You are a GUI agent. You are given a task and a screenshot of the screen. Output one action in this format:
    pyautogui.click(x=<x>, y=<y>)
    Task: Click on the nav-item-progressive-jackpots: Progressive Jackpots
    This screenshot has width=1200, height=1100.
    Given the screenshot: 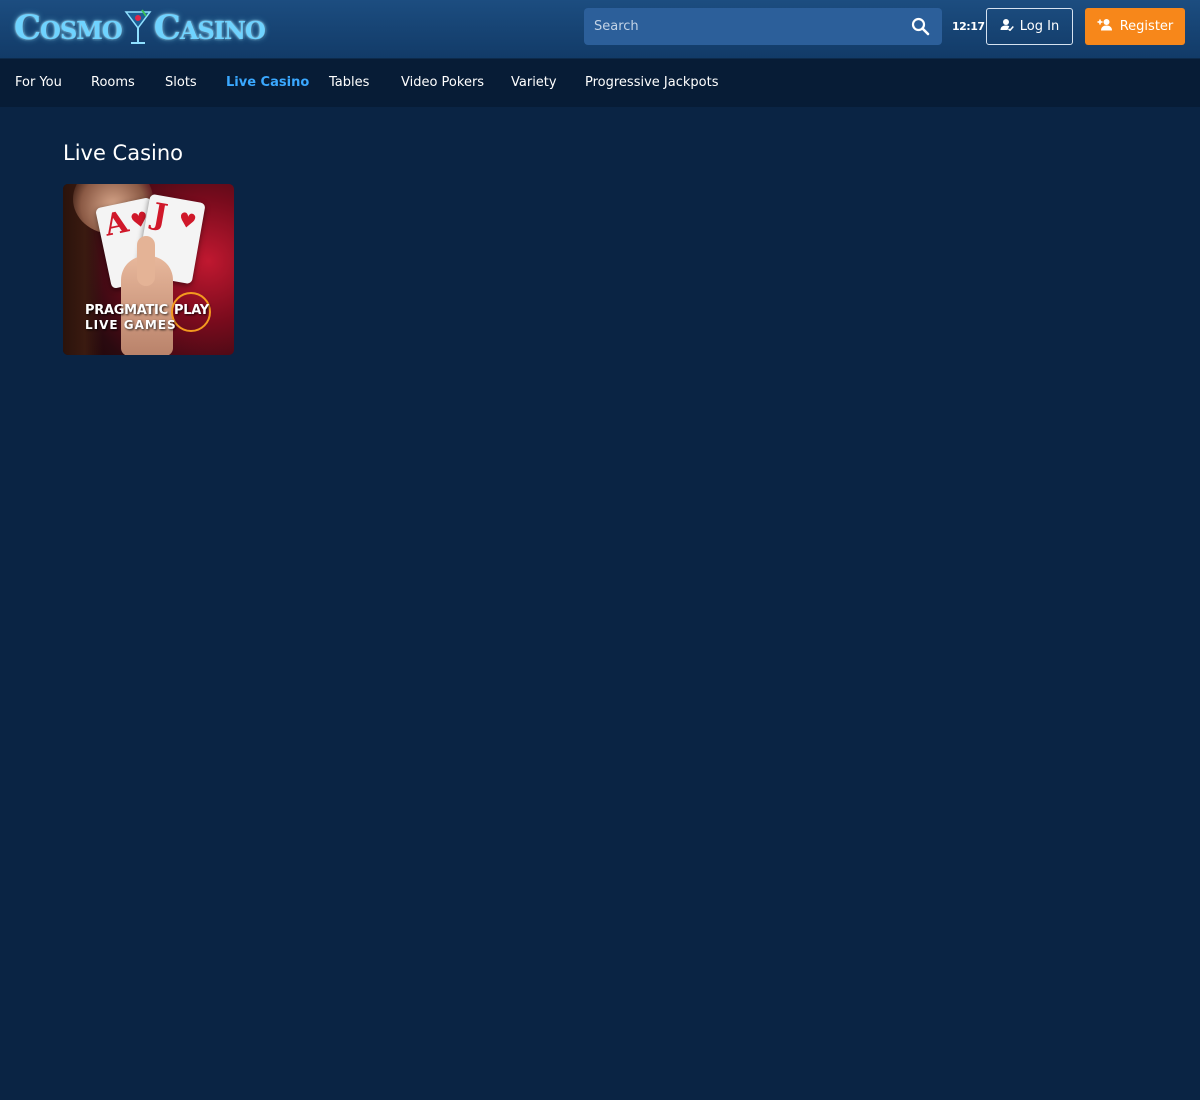 What is the action you would take?
    pyautogui.click(x=651, y=82)
    